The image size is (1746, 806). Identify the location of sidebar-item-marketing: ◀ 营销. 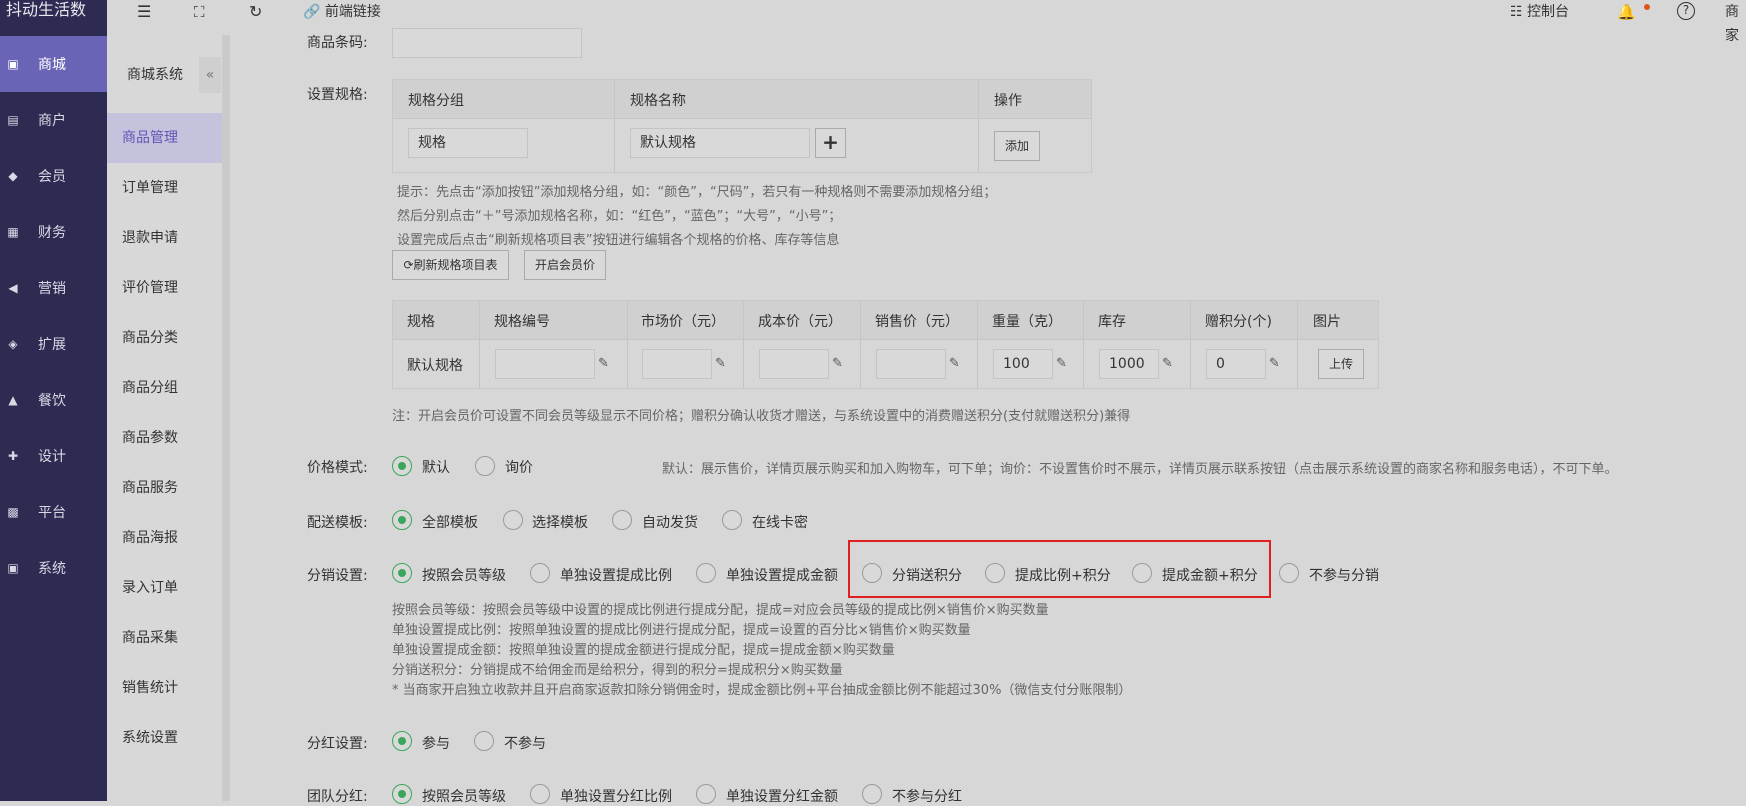
(53, 288).